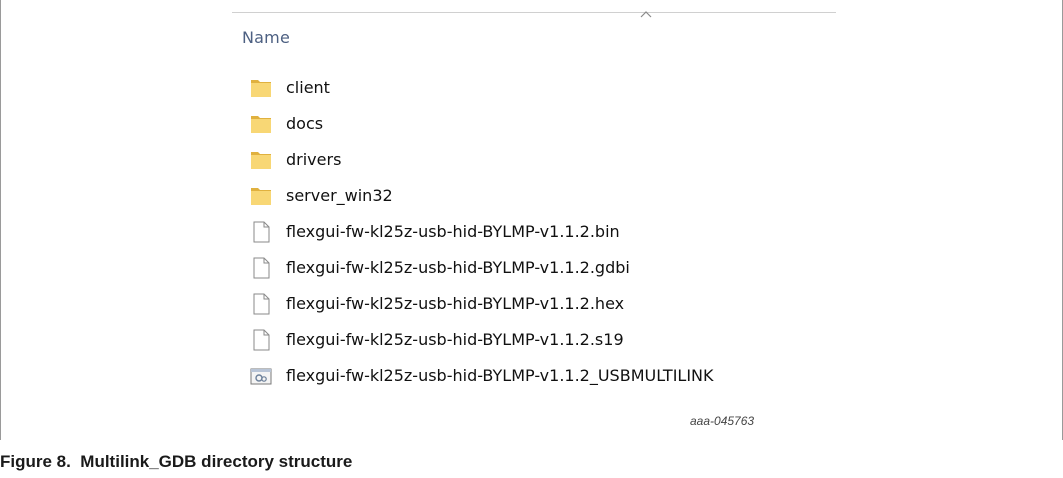 Image resolution: width=1063 pixels, height=478 pixels. What do you see at coordinates (646, 14) in the screenshot?
I see `chevron-up-icon` at bounding box center [646, 14].